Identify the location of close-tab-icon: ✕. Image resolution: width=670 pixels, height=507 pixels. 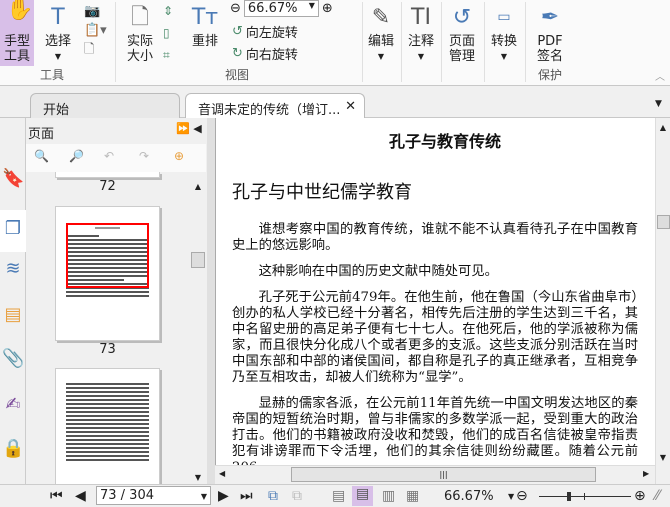
(350, 106).